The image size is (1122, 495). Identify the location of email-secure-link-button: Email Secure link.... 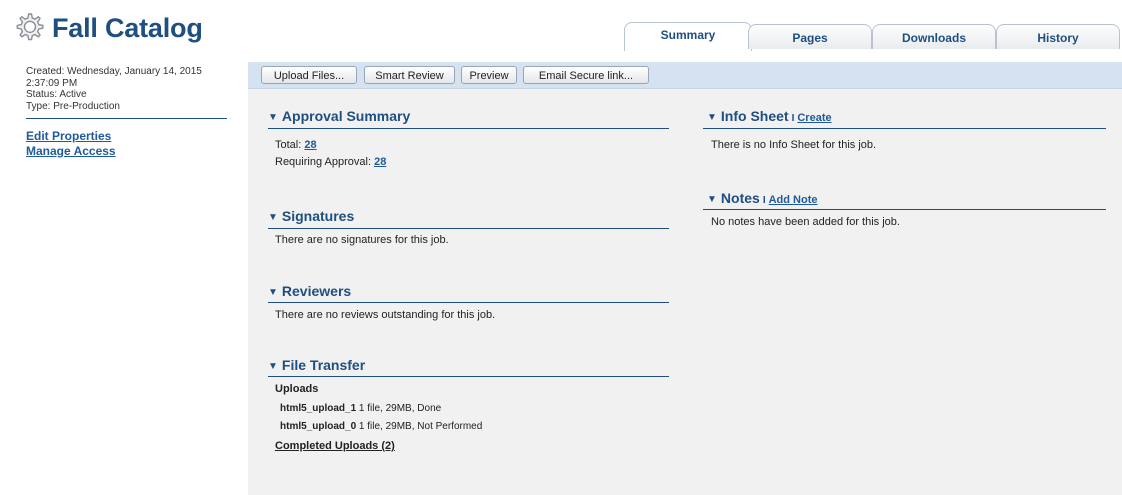
(586, 75).